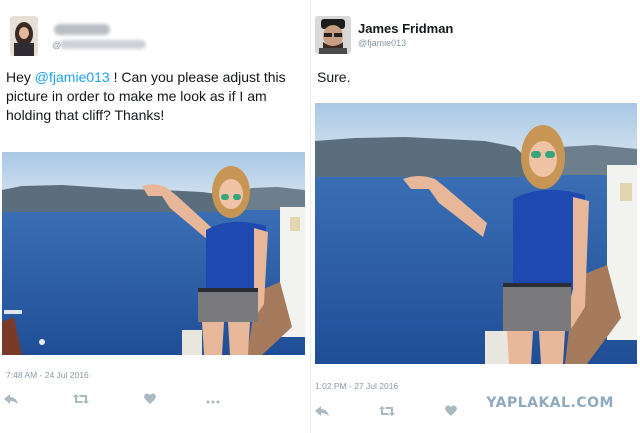 The height and width of the screenshot is (433, 640). Describe the element at coordinates (356, 386) in the screenshot. I see `tweet-timestamp: 1:02 PM - 27 Jul 2016` at that location.